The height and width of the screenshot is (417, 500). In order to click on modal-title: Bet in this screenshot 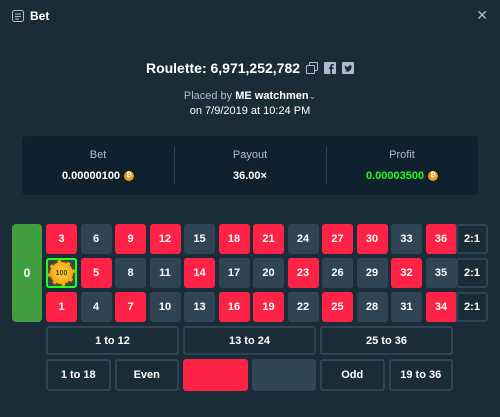, I will do `click(40, 16)`.